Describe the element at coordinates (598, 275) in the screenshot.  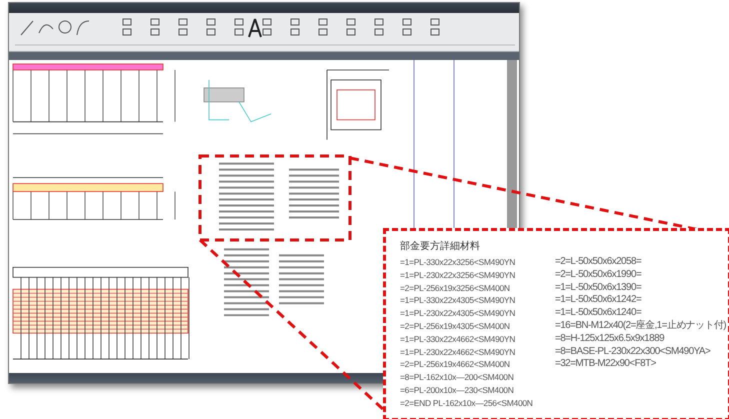
I see `material-line: =2=L-50x50x6x1990=` at that location.